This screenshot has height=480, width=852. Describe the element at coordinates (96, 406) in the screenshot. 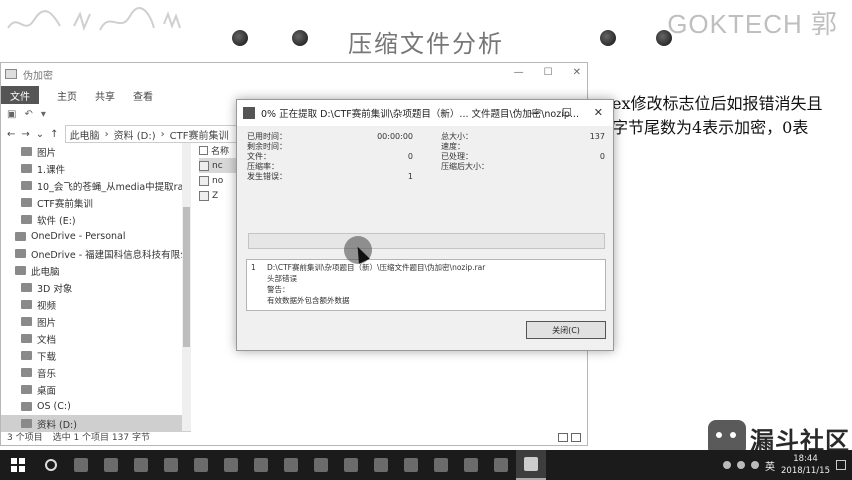

I see `sidebar-item: OS (C:)` at that location.